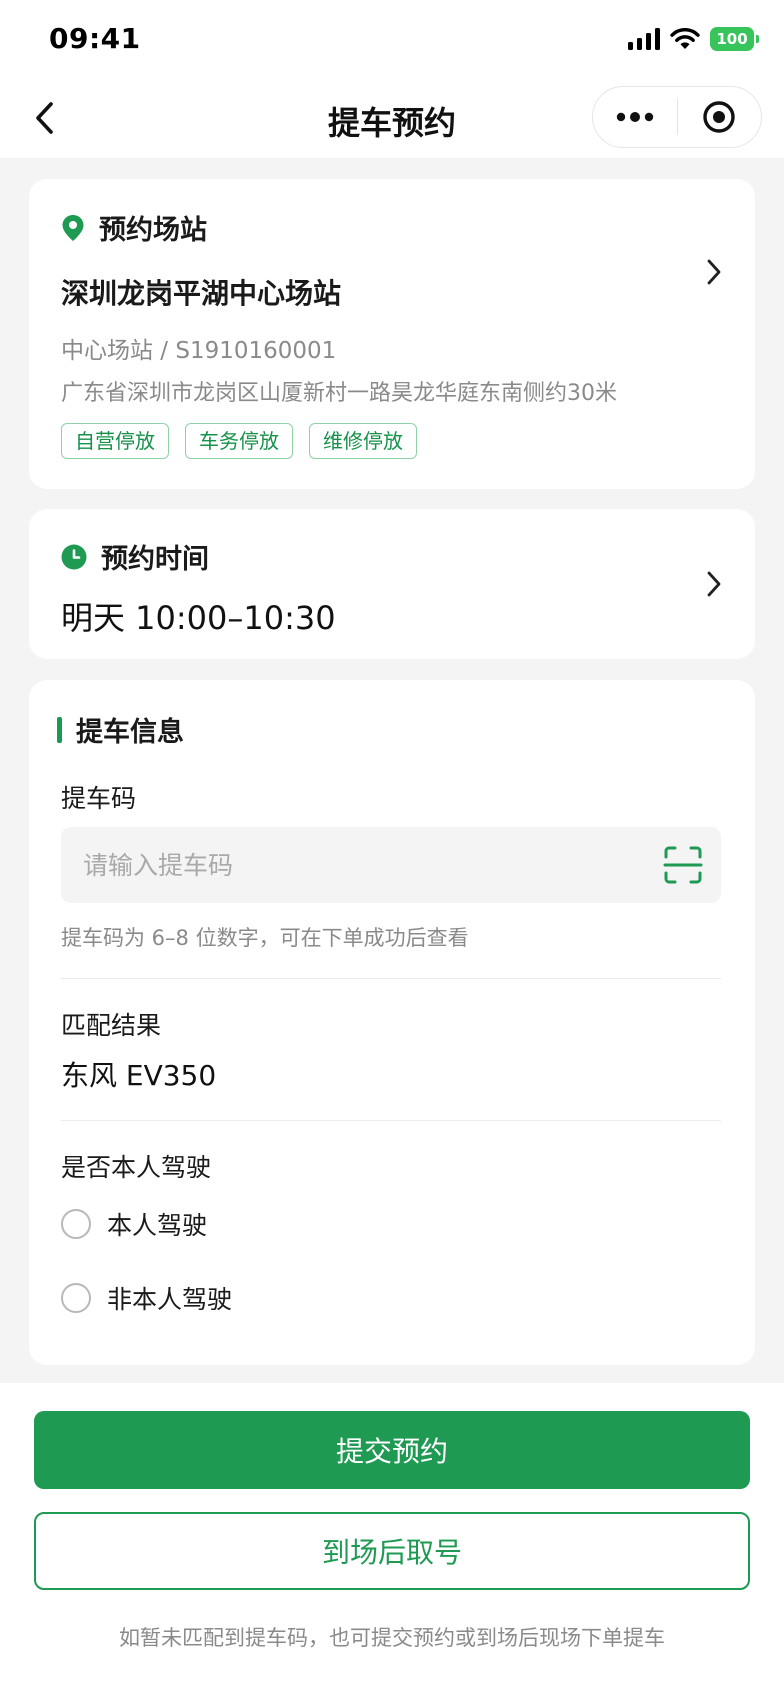 Image resolution: width=784 pixels, height=1696 pixels. What do you see at coordinates (170, 1299) in the screenshot?
I see `radio-label: 非本人驾驶` at bounding box center [170, 1299].